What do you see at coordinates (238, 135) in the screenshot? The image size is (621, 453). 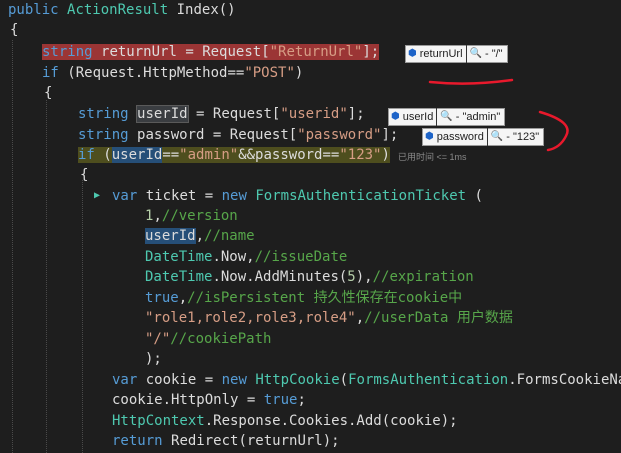 I see `code-line: string password = Request["password"];` at bounding box center [238, 135].